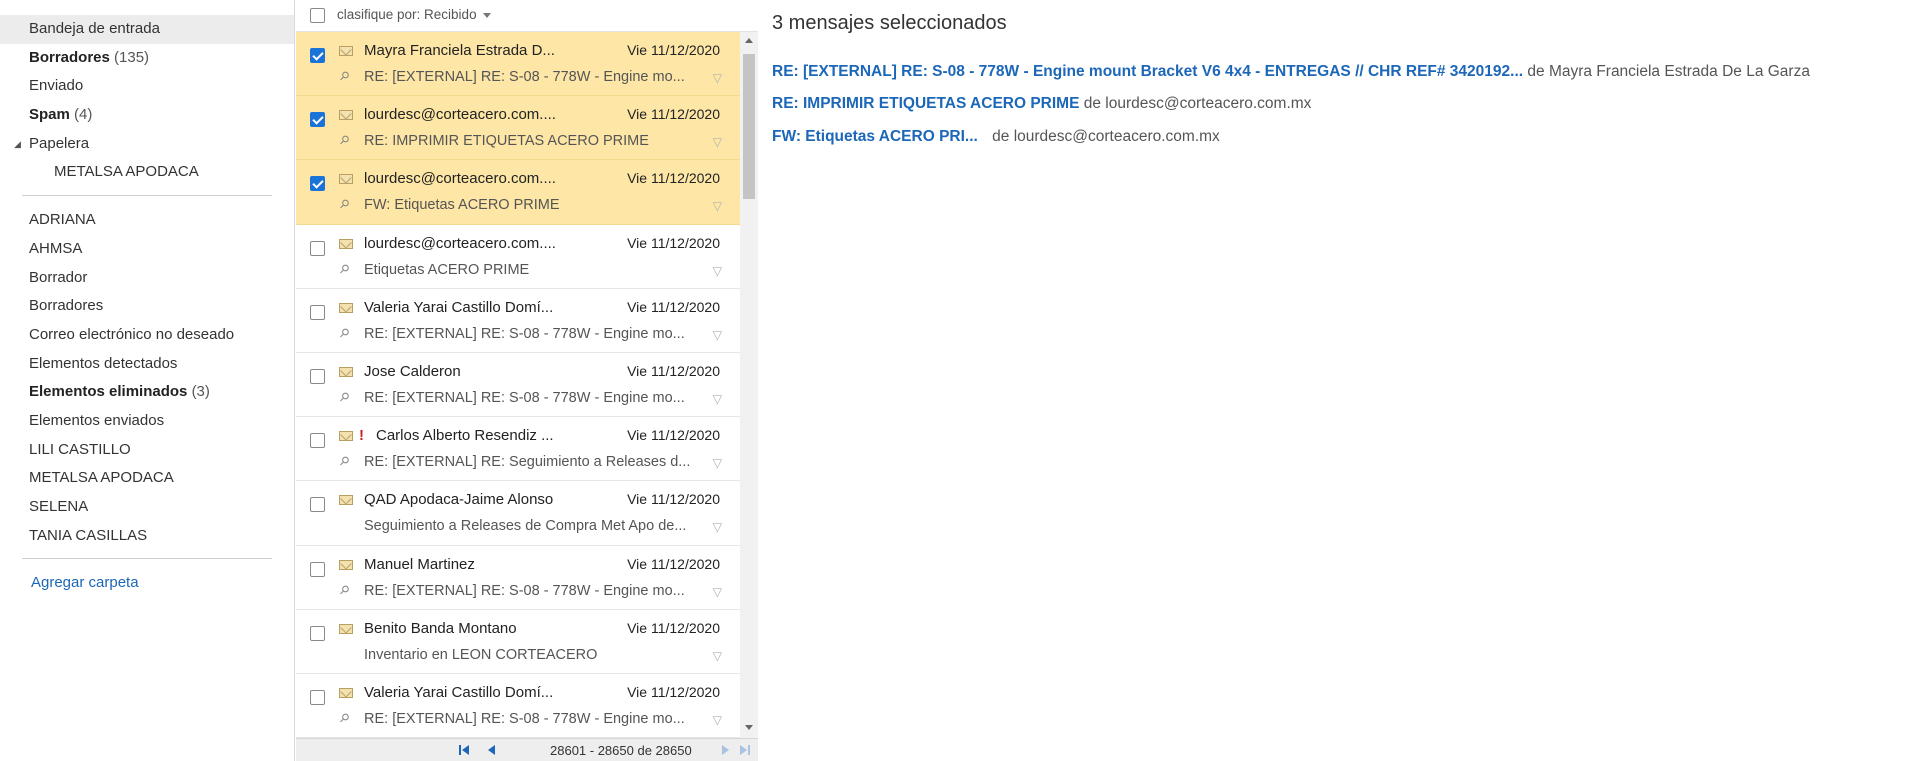 The image size is (1920, 761). Describe the element at coordinates (466, 750) in the screenshot. I see `first-page-button` at that location.